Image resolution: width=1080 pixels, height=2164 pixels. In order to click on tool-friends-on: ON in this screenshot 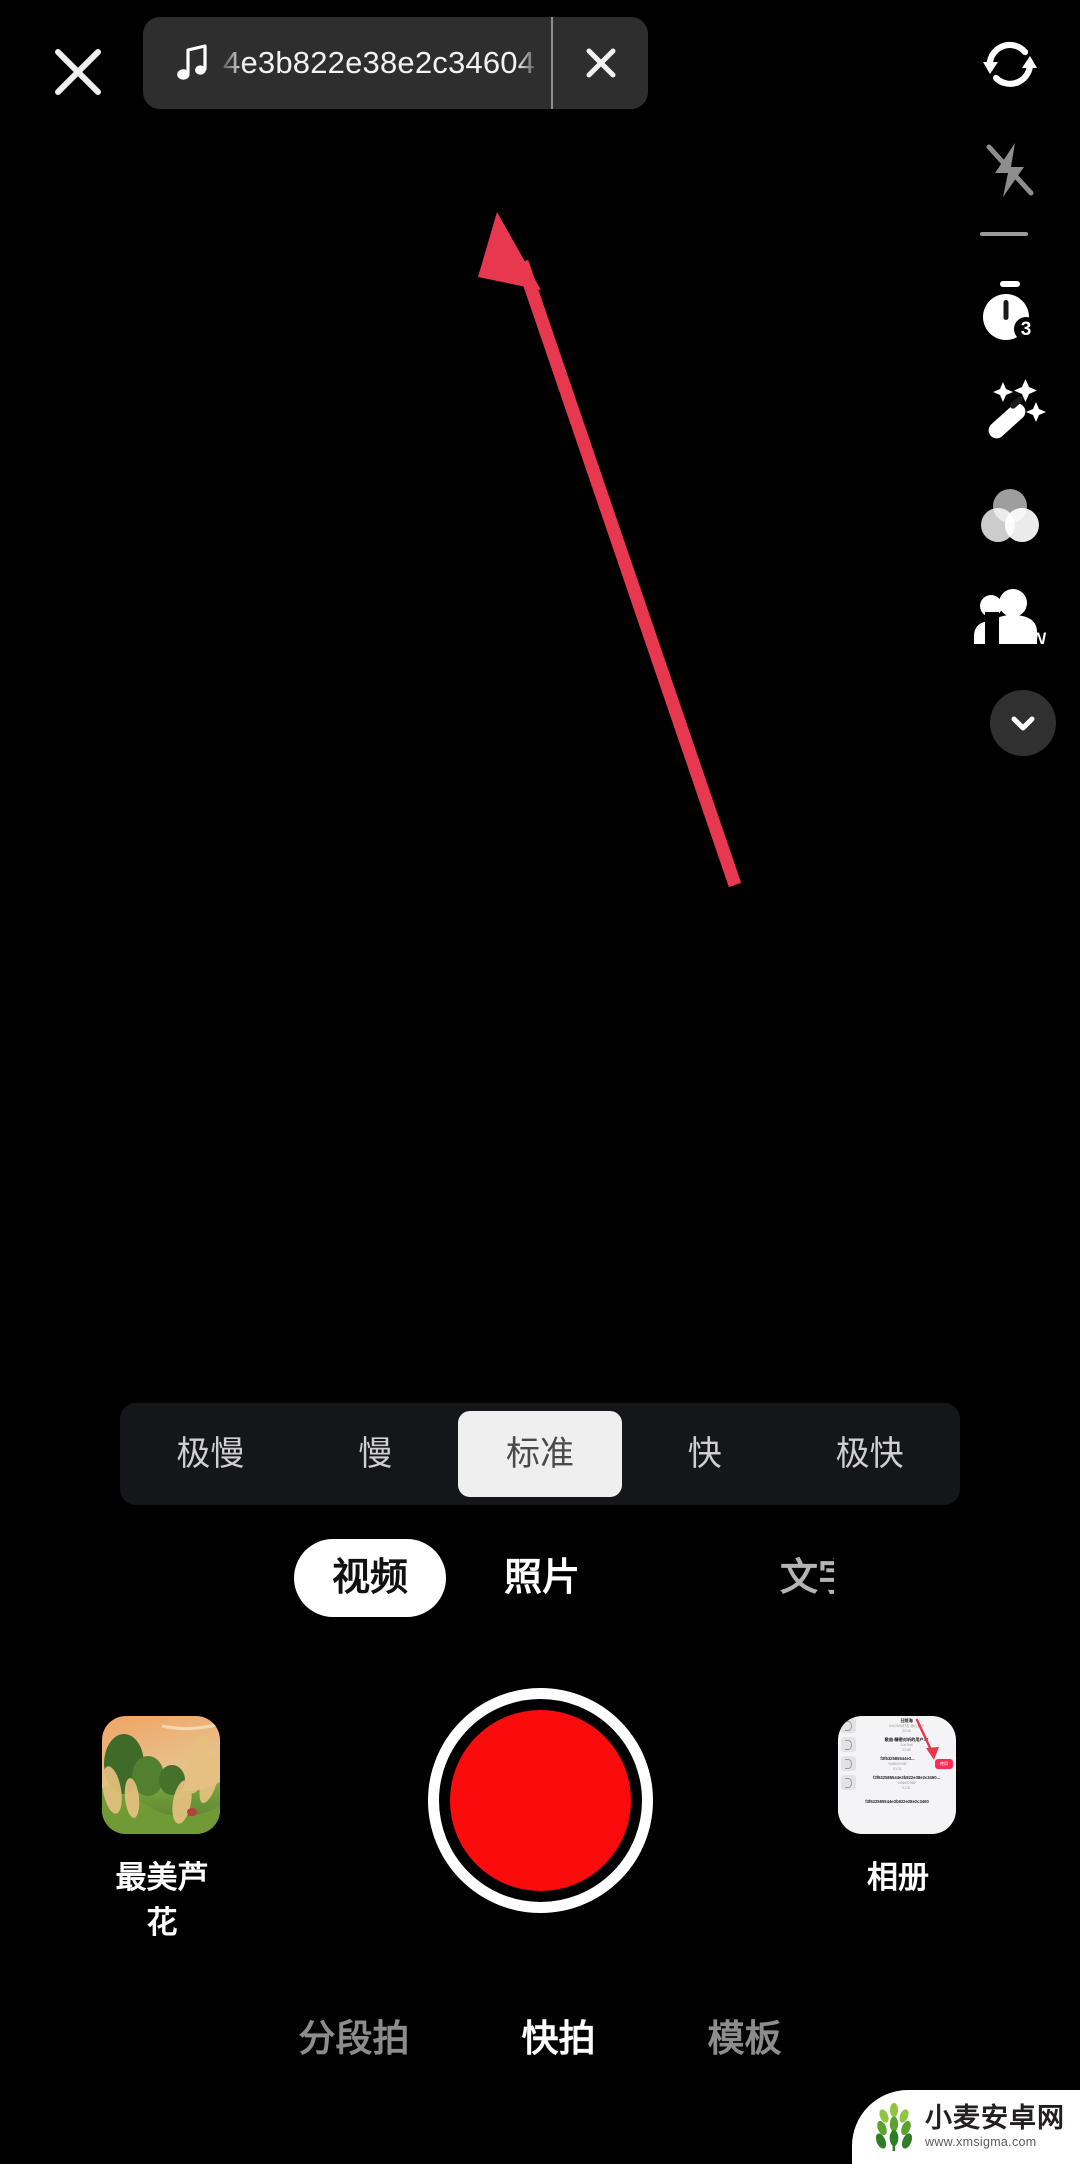, I will do `click(1010, 620)`.